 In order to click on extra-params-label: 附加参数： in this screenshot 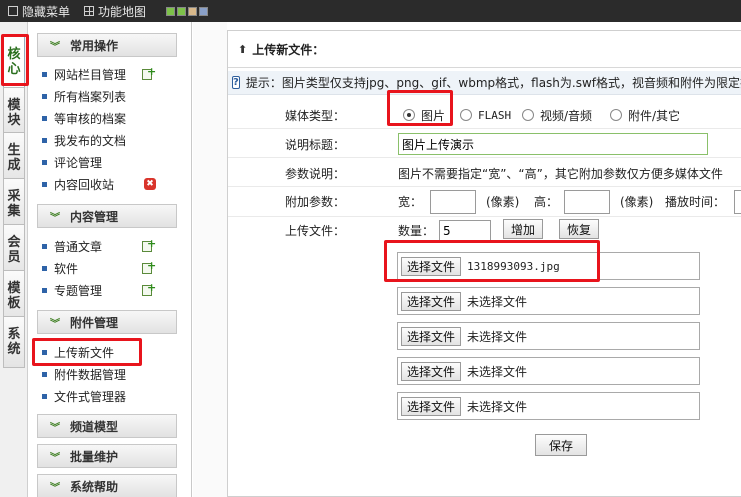, I will do `click(315, 201)`.